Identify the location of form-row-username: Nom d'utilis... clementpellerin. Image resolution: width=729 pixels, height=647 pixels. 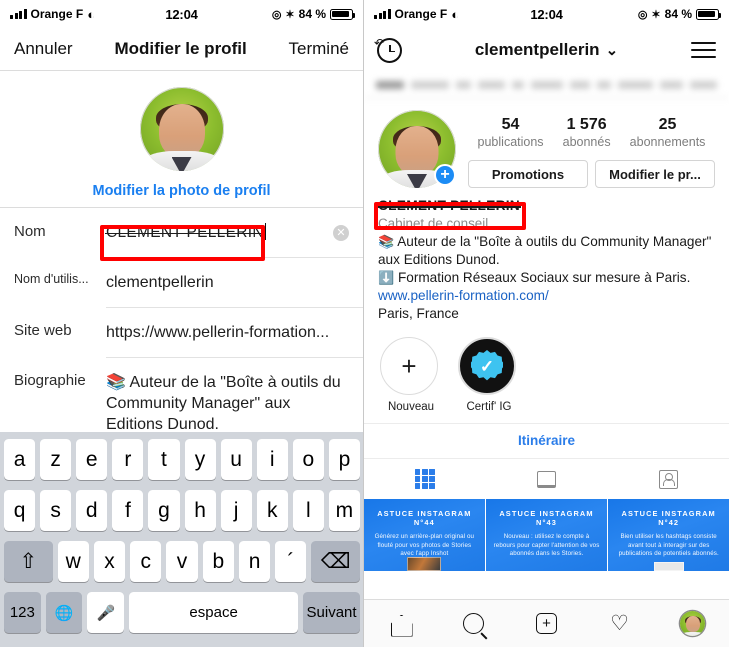
(181, 282).